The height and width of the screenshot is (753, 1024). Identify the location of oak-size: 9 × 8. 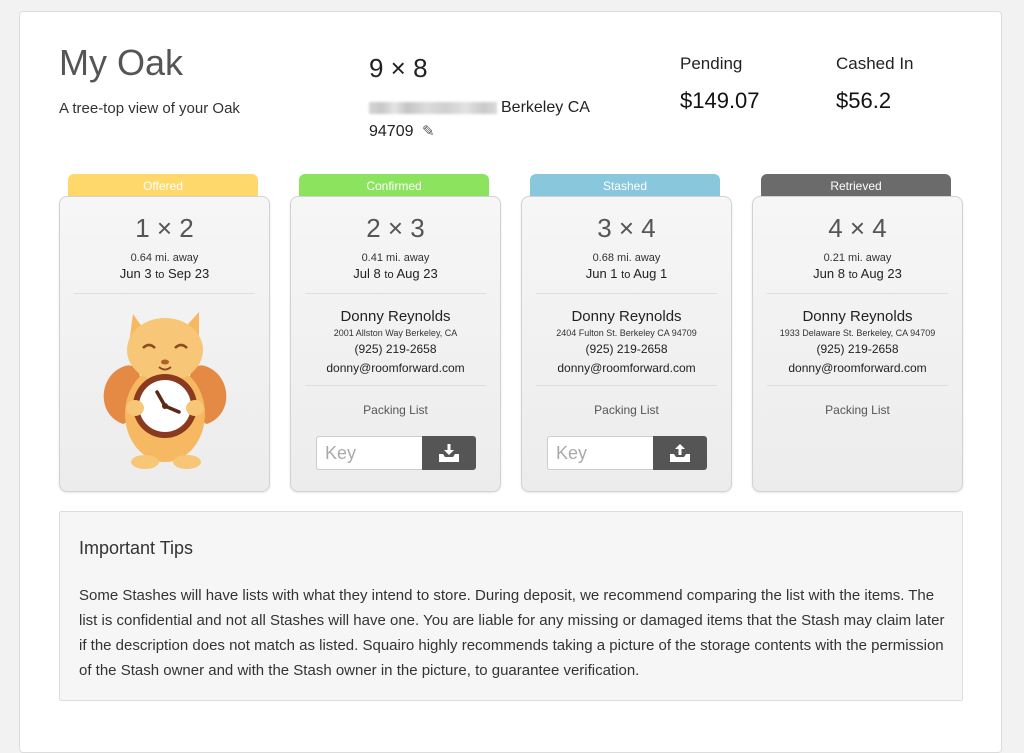
(398, 68).